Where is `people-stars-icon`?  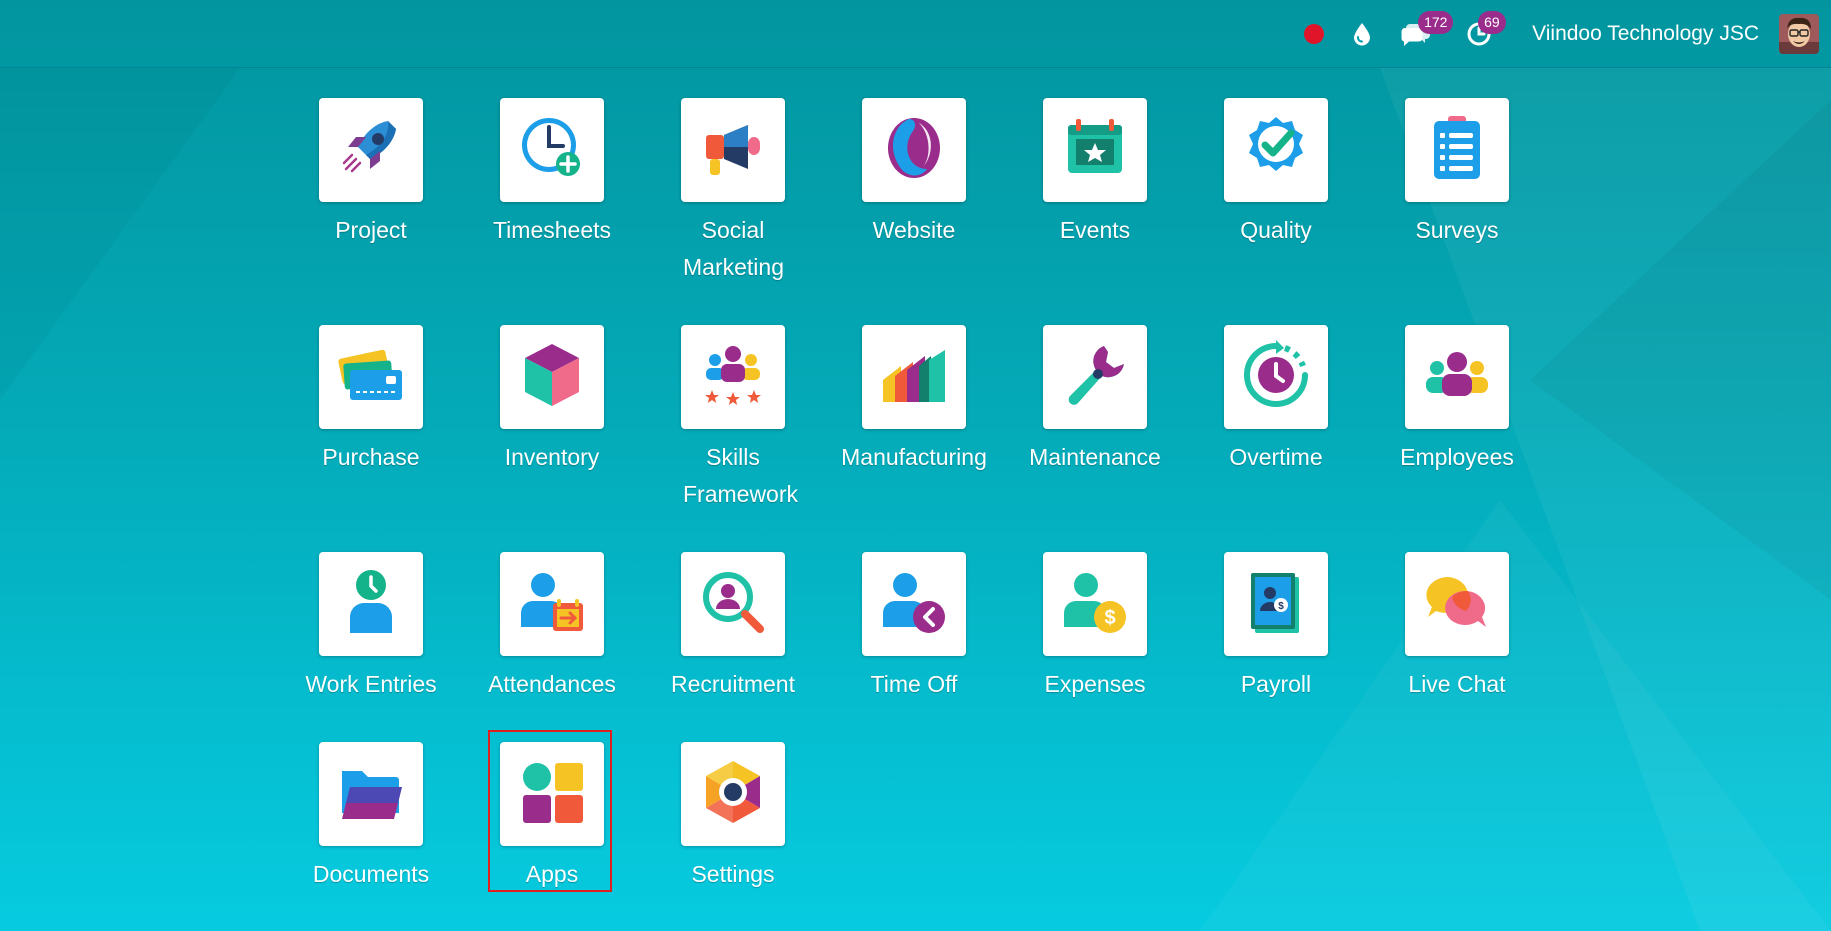
people-stars-icon is located at coordinates (733, 377).